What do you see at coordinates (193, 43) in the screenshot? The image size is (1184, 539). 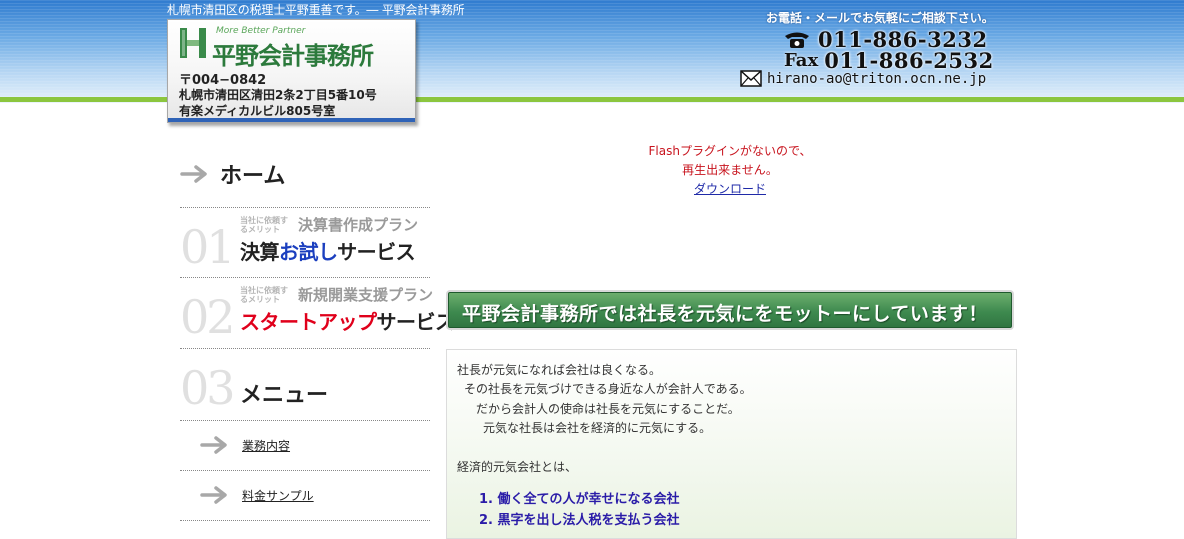 I see `logo-h-icon` at bounding box center [193, 43].